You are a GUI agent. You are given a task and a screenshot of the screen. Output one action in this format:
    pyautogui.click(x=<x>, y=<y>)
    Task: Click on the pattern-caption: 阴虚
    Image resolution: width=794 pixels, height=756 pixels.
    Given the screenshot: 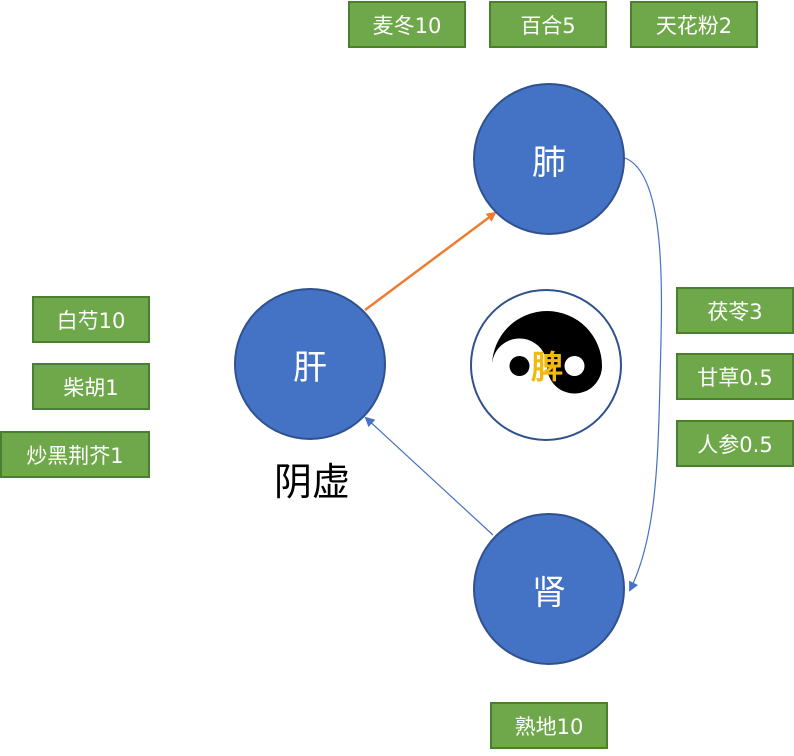 What is the action you would take?
    pyautogui.click(x=311, y=481)
    